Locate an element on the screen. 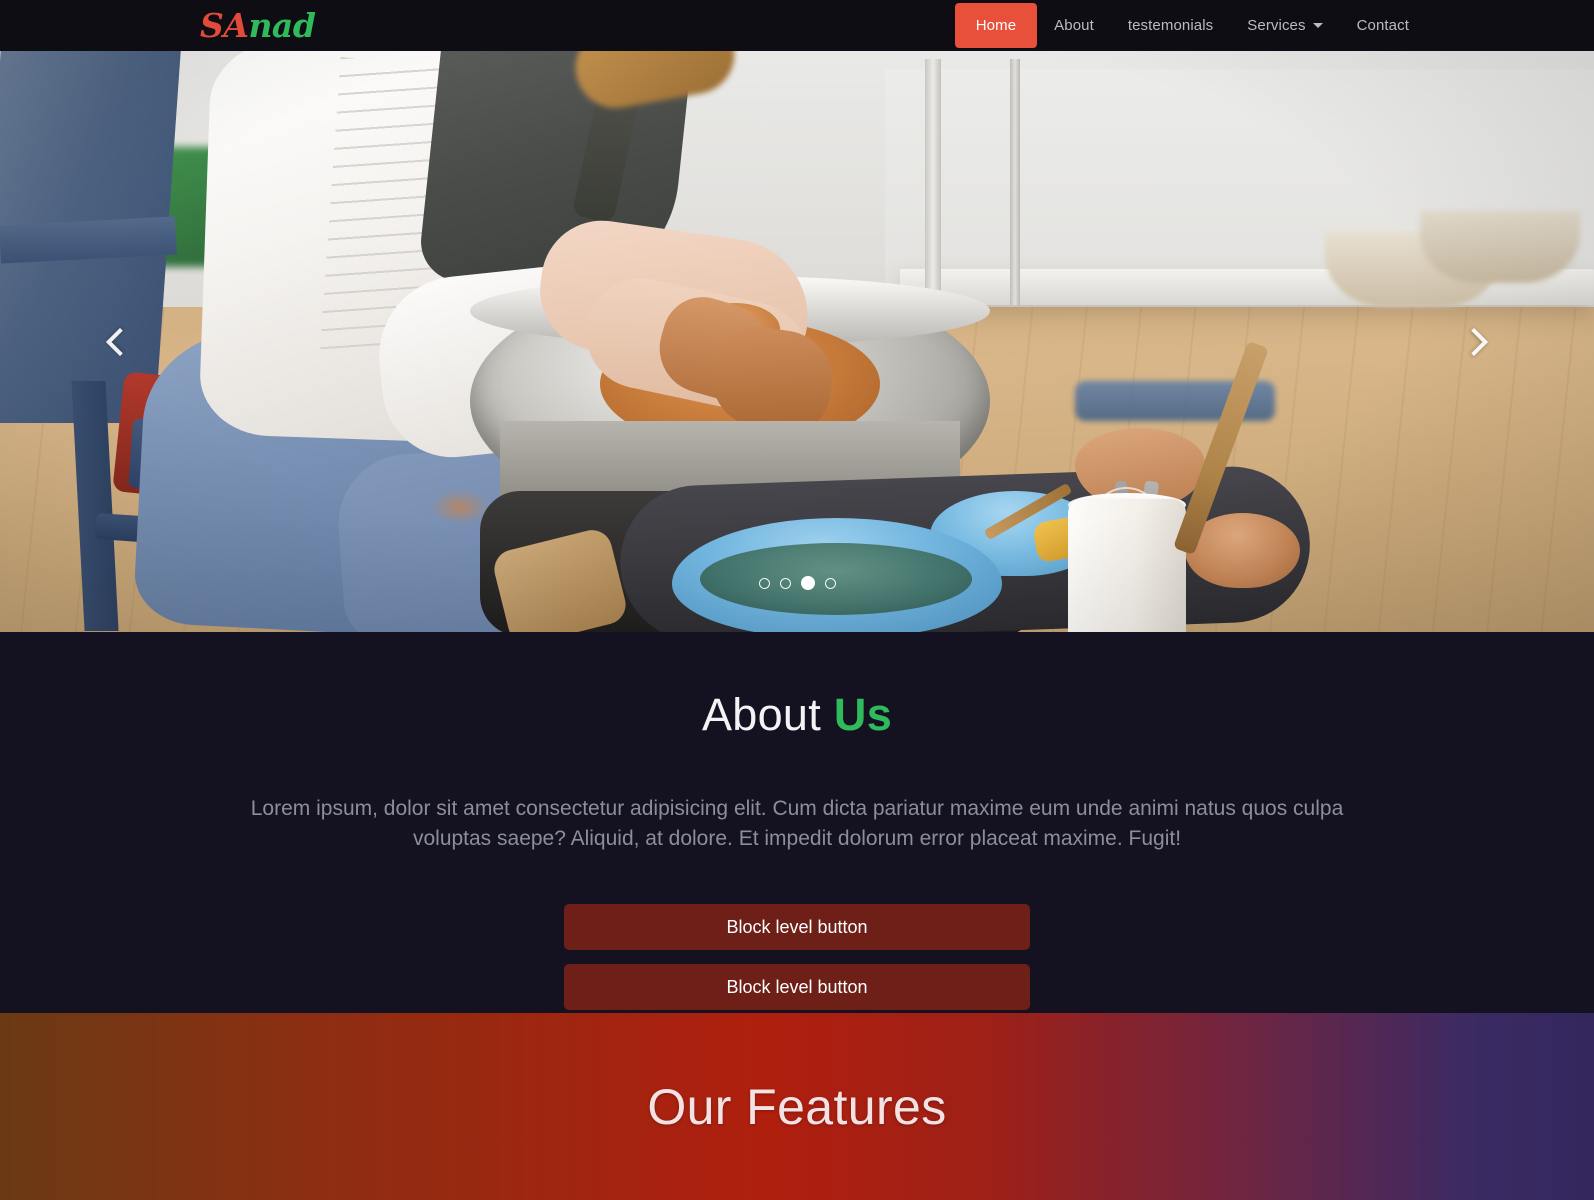 The width and height of the screenshot is (1594, 1200). nav-item-home: Home is located at coordinates (996, 25).